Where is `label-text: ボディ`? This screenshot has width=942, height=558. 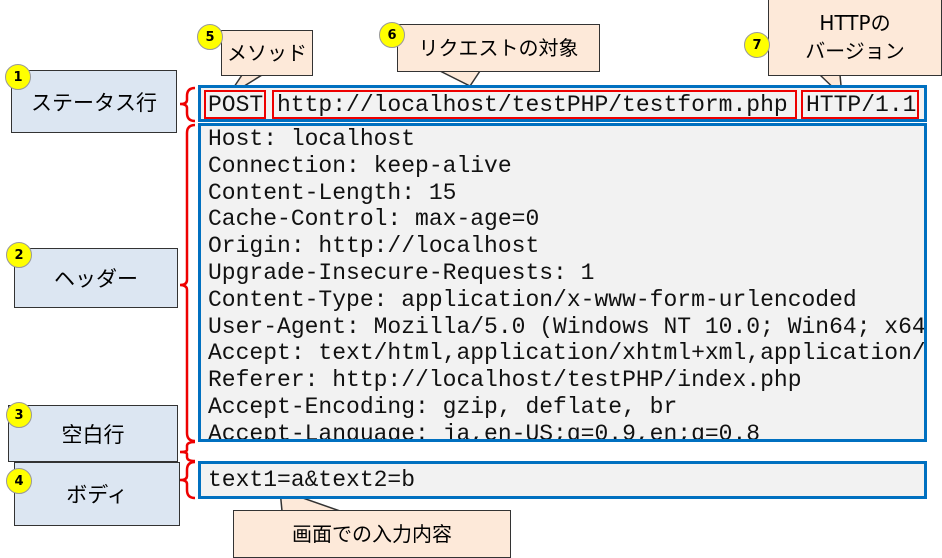
label-text: ボディ is located at coordinates (97, 495).